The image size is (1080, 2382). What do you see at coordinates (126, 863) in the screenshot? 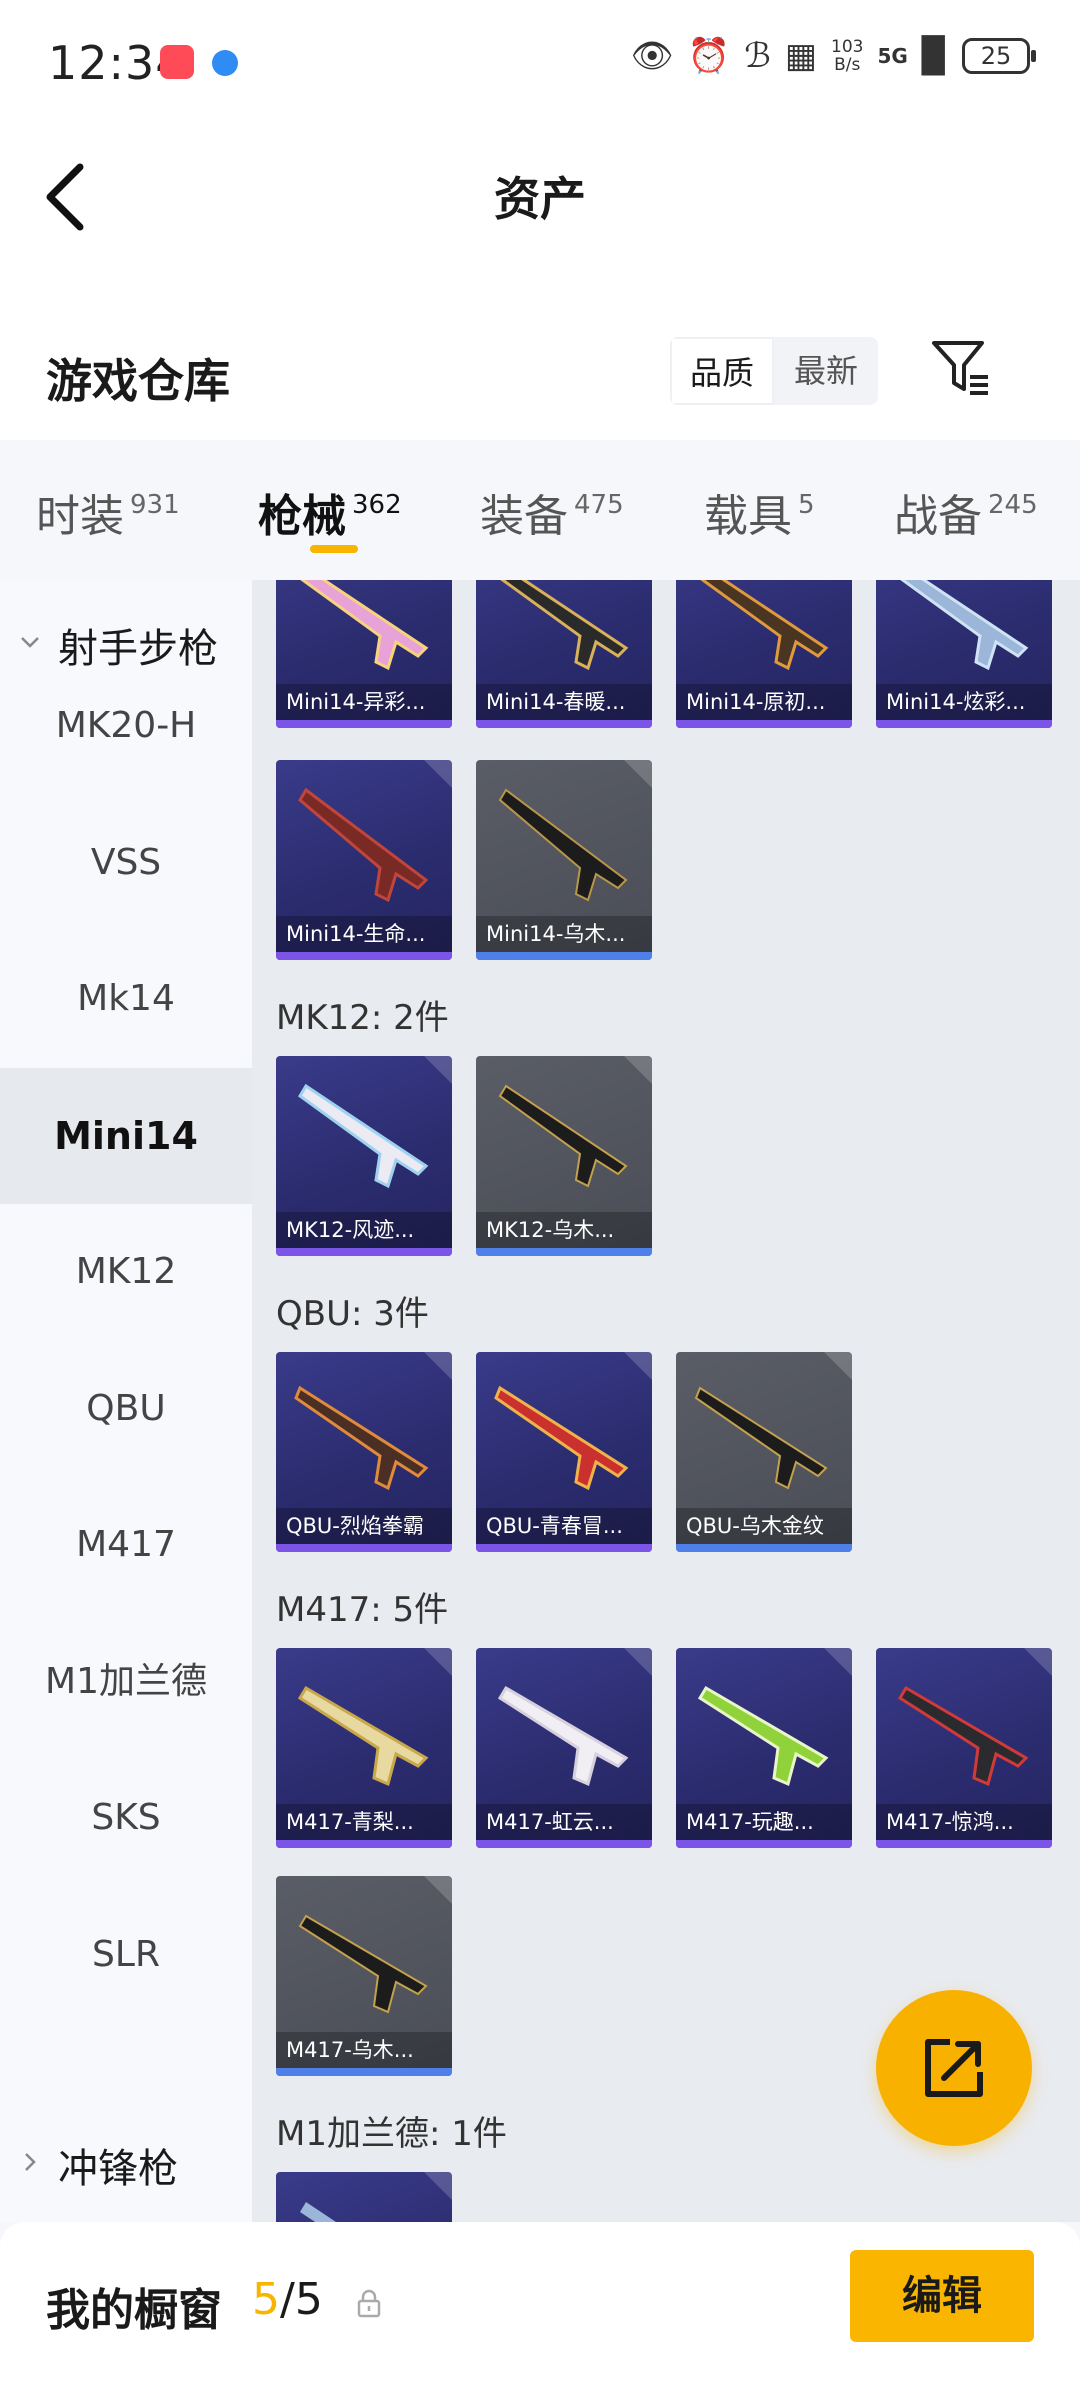
I see `sidebar-item-vss: VSS` at bounding box center [126, 863].